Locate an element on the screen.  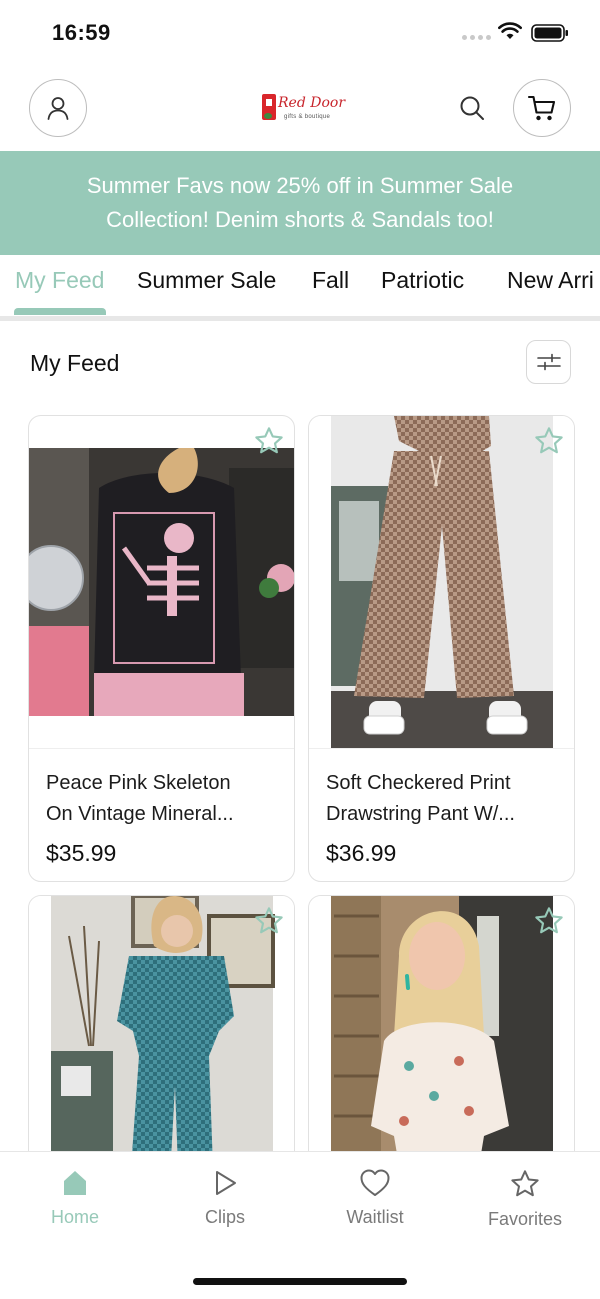
filter-button is located at coordinates (548, 362).